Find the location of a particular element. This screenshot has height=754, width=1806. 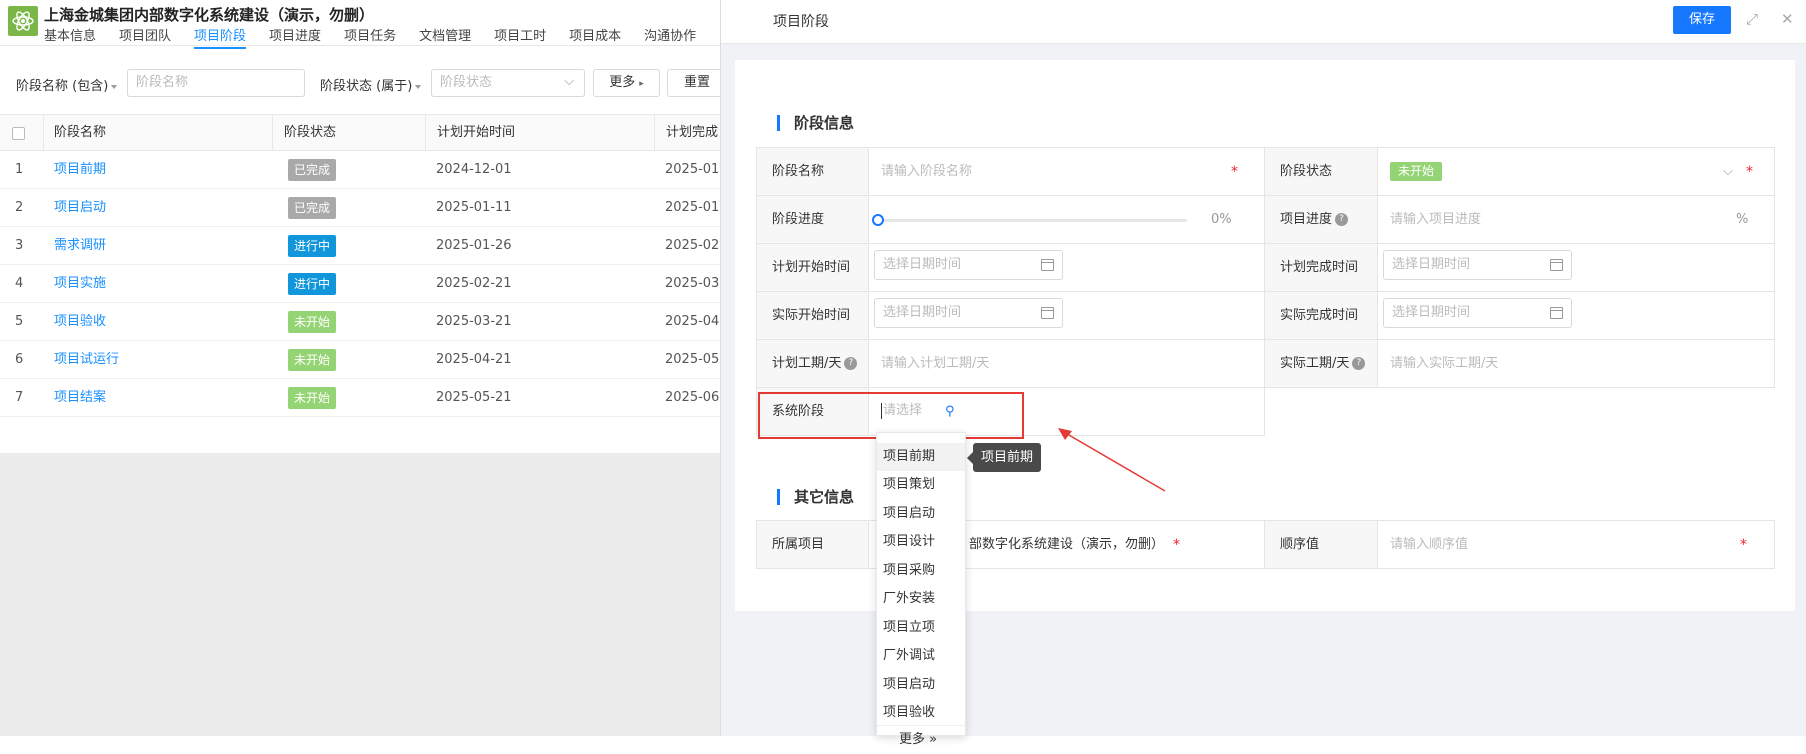

table-row: 6 项目试运行 未开始 2025-04-21 2025-05- is located at coordinates (362, 360).